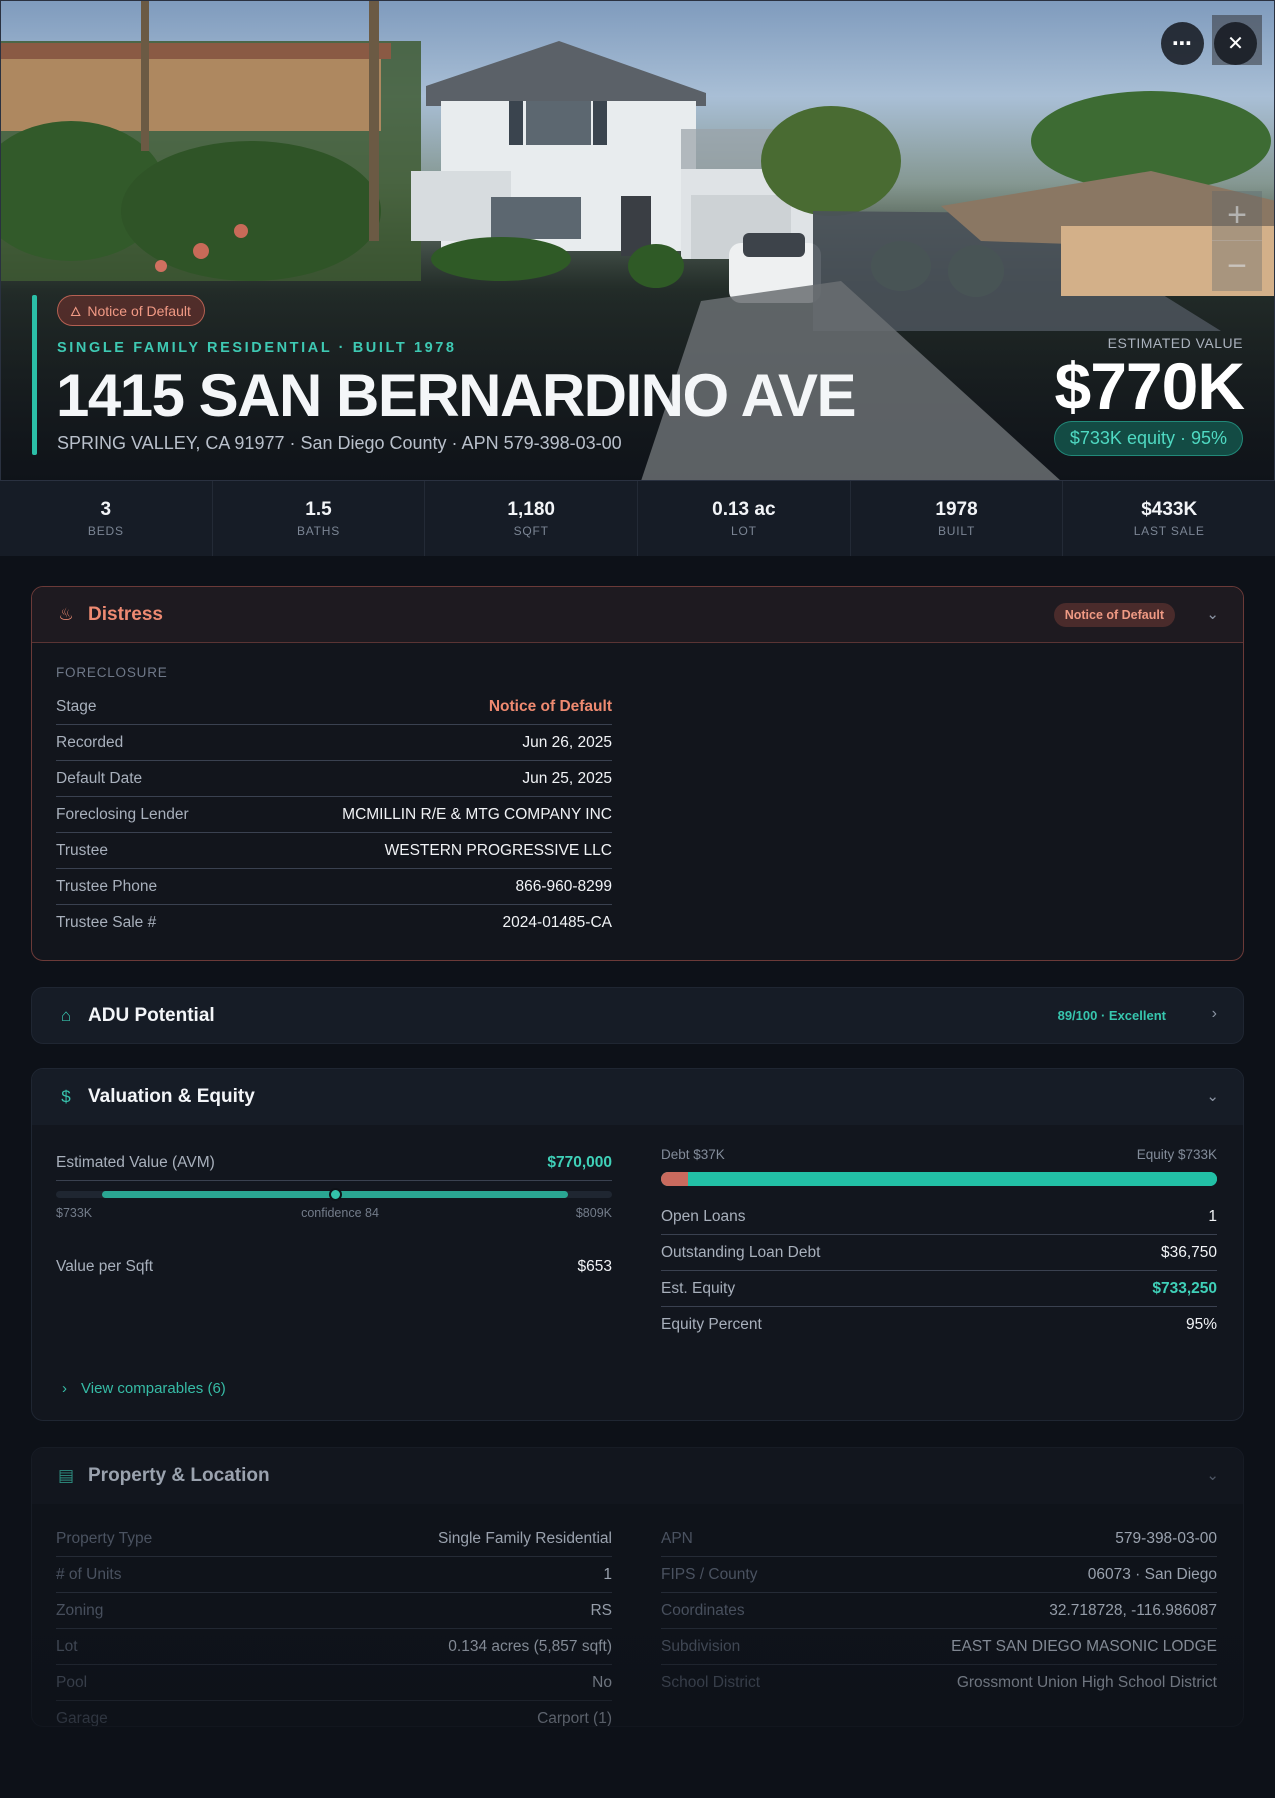 Image resolution: width=1275 pixels, height=1798 pixels. I want to click on ellipsis-icon: ⋯, so click(1182, 44).